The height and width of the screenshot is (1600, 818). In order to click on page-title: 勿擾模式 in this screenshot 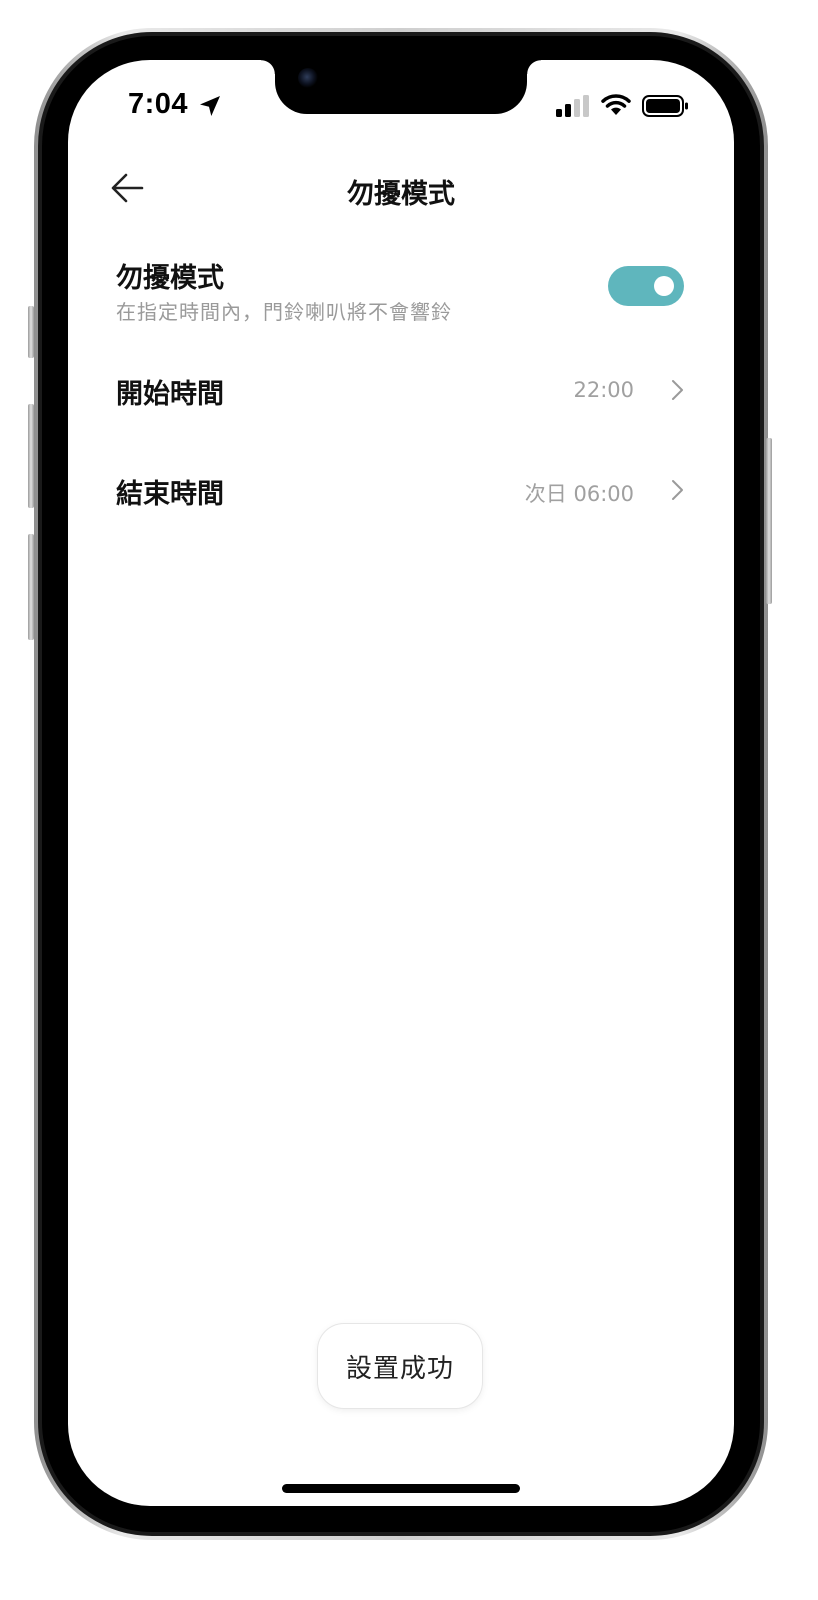, I will do `click(401, 194)`.